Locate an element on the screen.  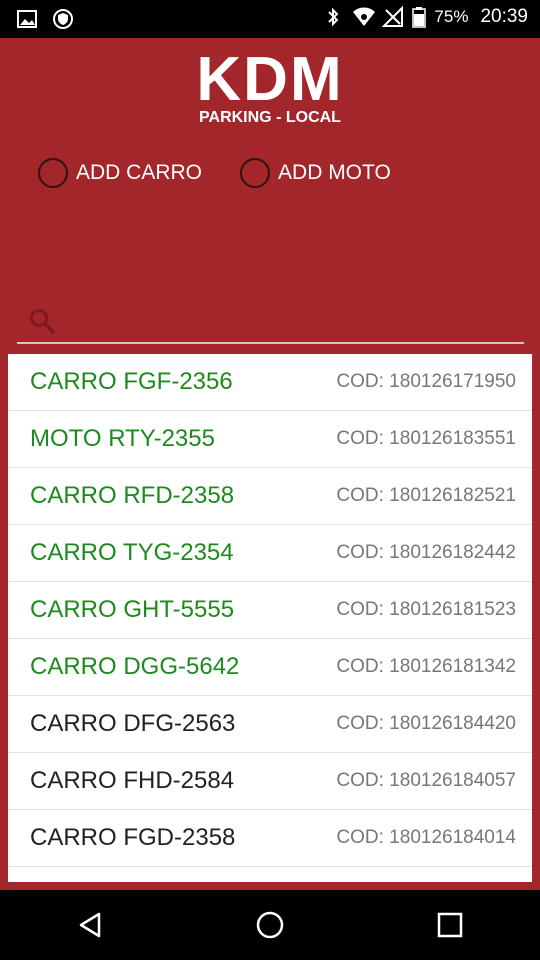
image-icon is located at coordinates (27, 19).